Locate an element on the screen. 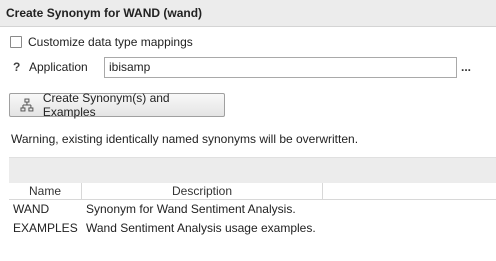  grid-header: Name Description is located at coordinates (252, 191).